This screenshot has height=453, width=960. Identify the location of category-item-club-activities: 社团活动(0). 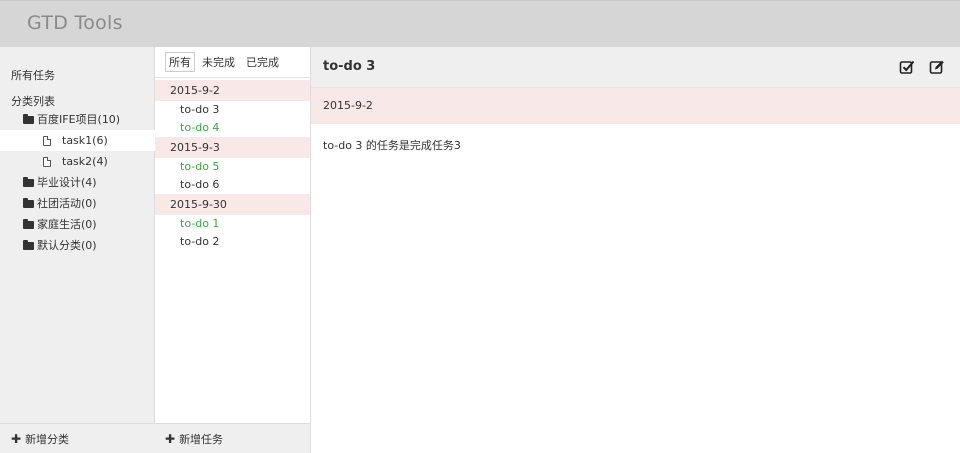
(77, 203).